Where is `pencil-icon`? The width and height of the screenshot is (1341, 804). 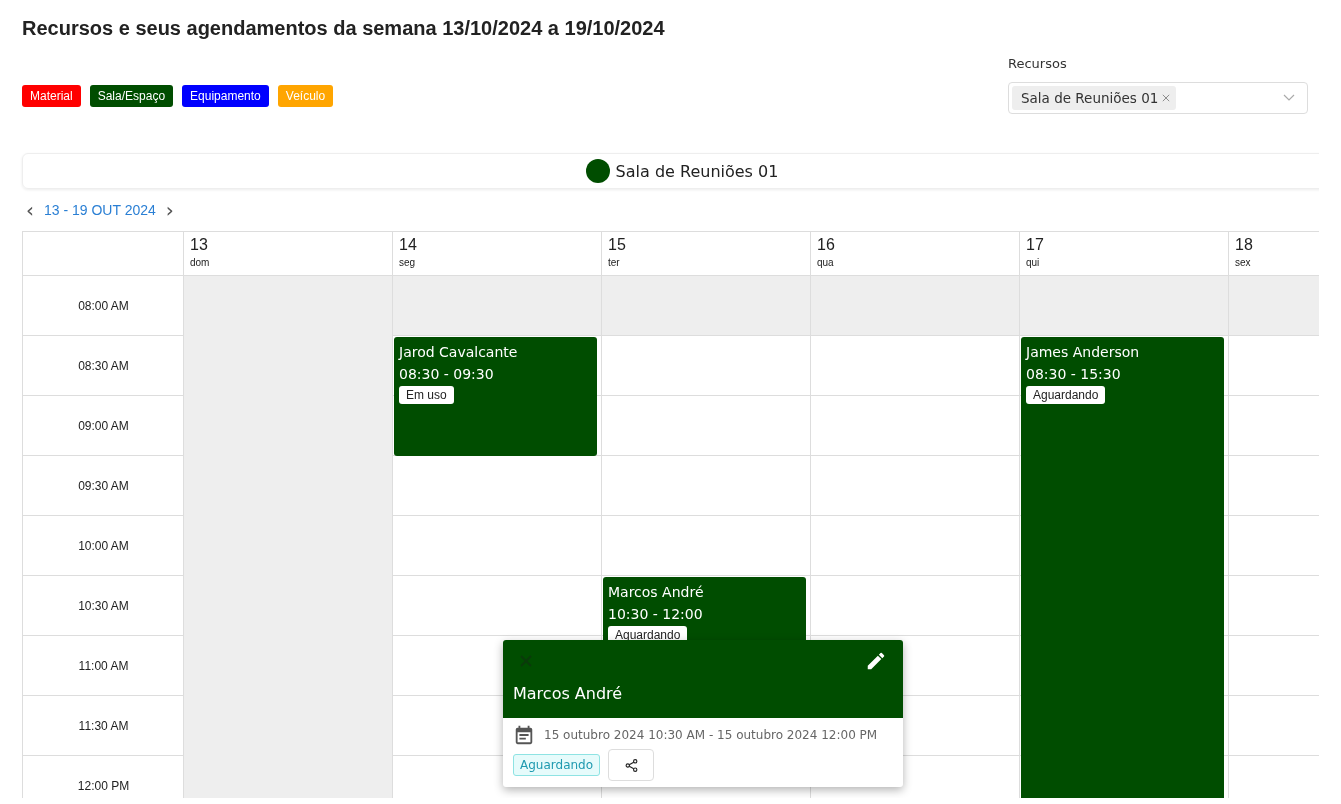
pencil-icon is located at coordinates (876, 661).